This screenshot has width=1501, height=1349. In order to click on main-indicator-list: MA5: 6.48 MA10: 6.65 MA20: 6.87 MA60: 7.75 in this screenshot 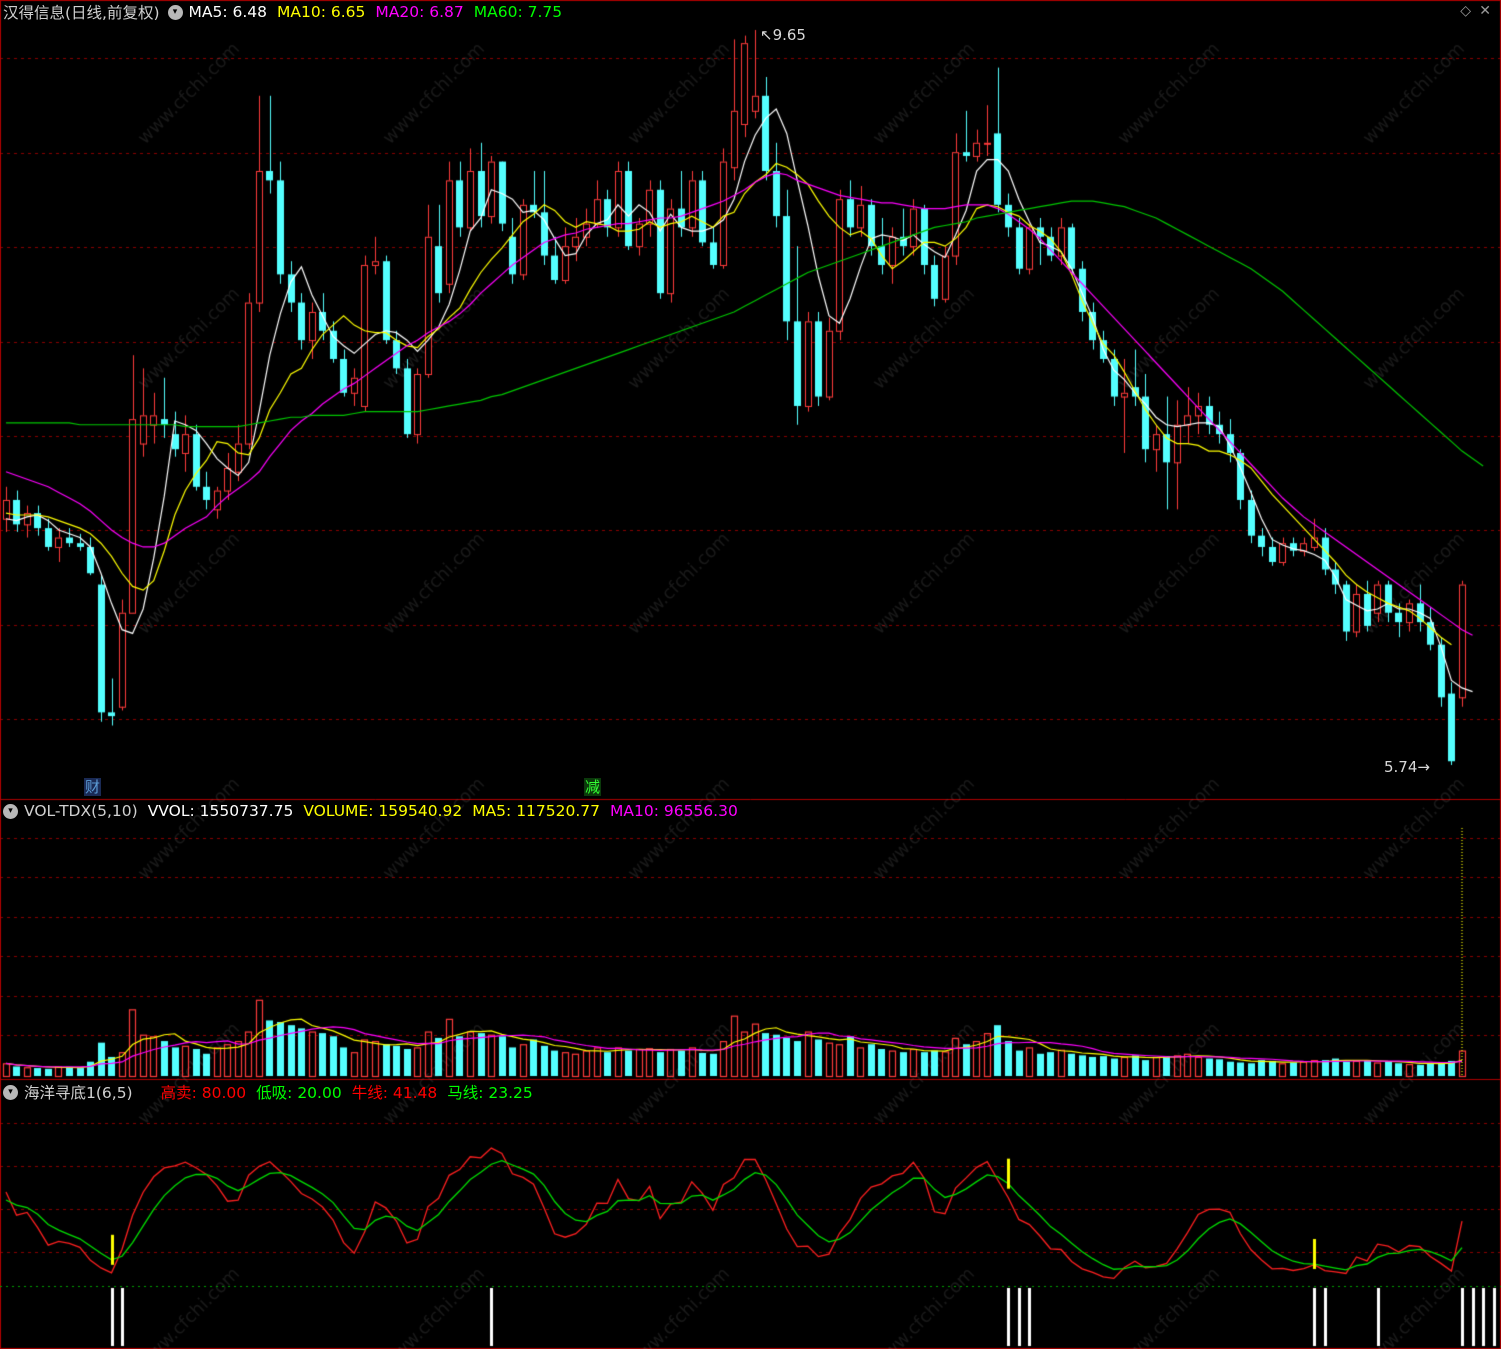, I will do `click(381, 12)`.